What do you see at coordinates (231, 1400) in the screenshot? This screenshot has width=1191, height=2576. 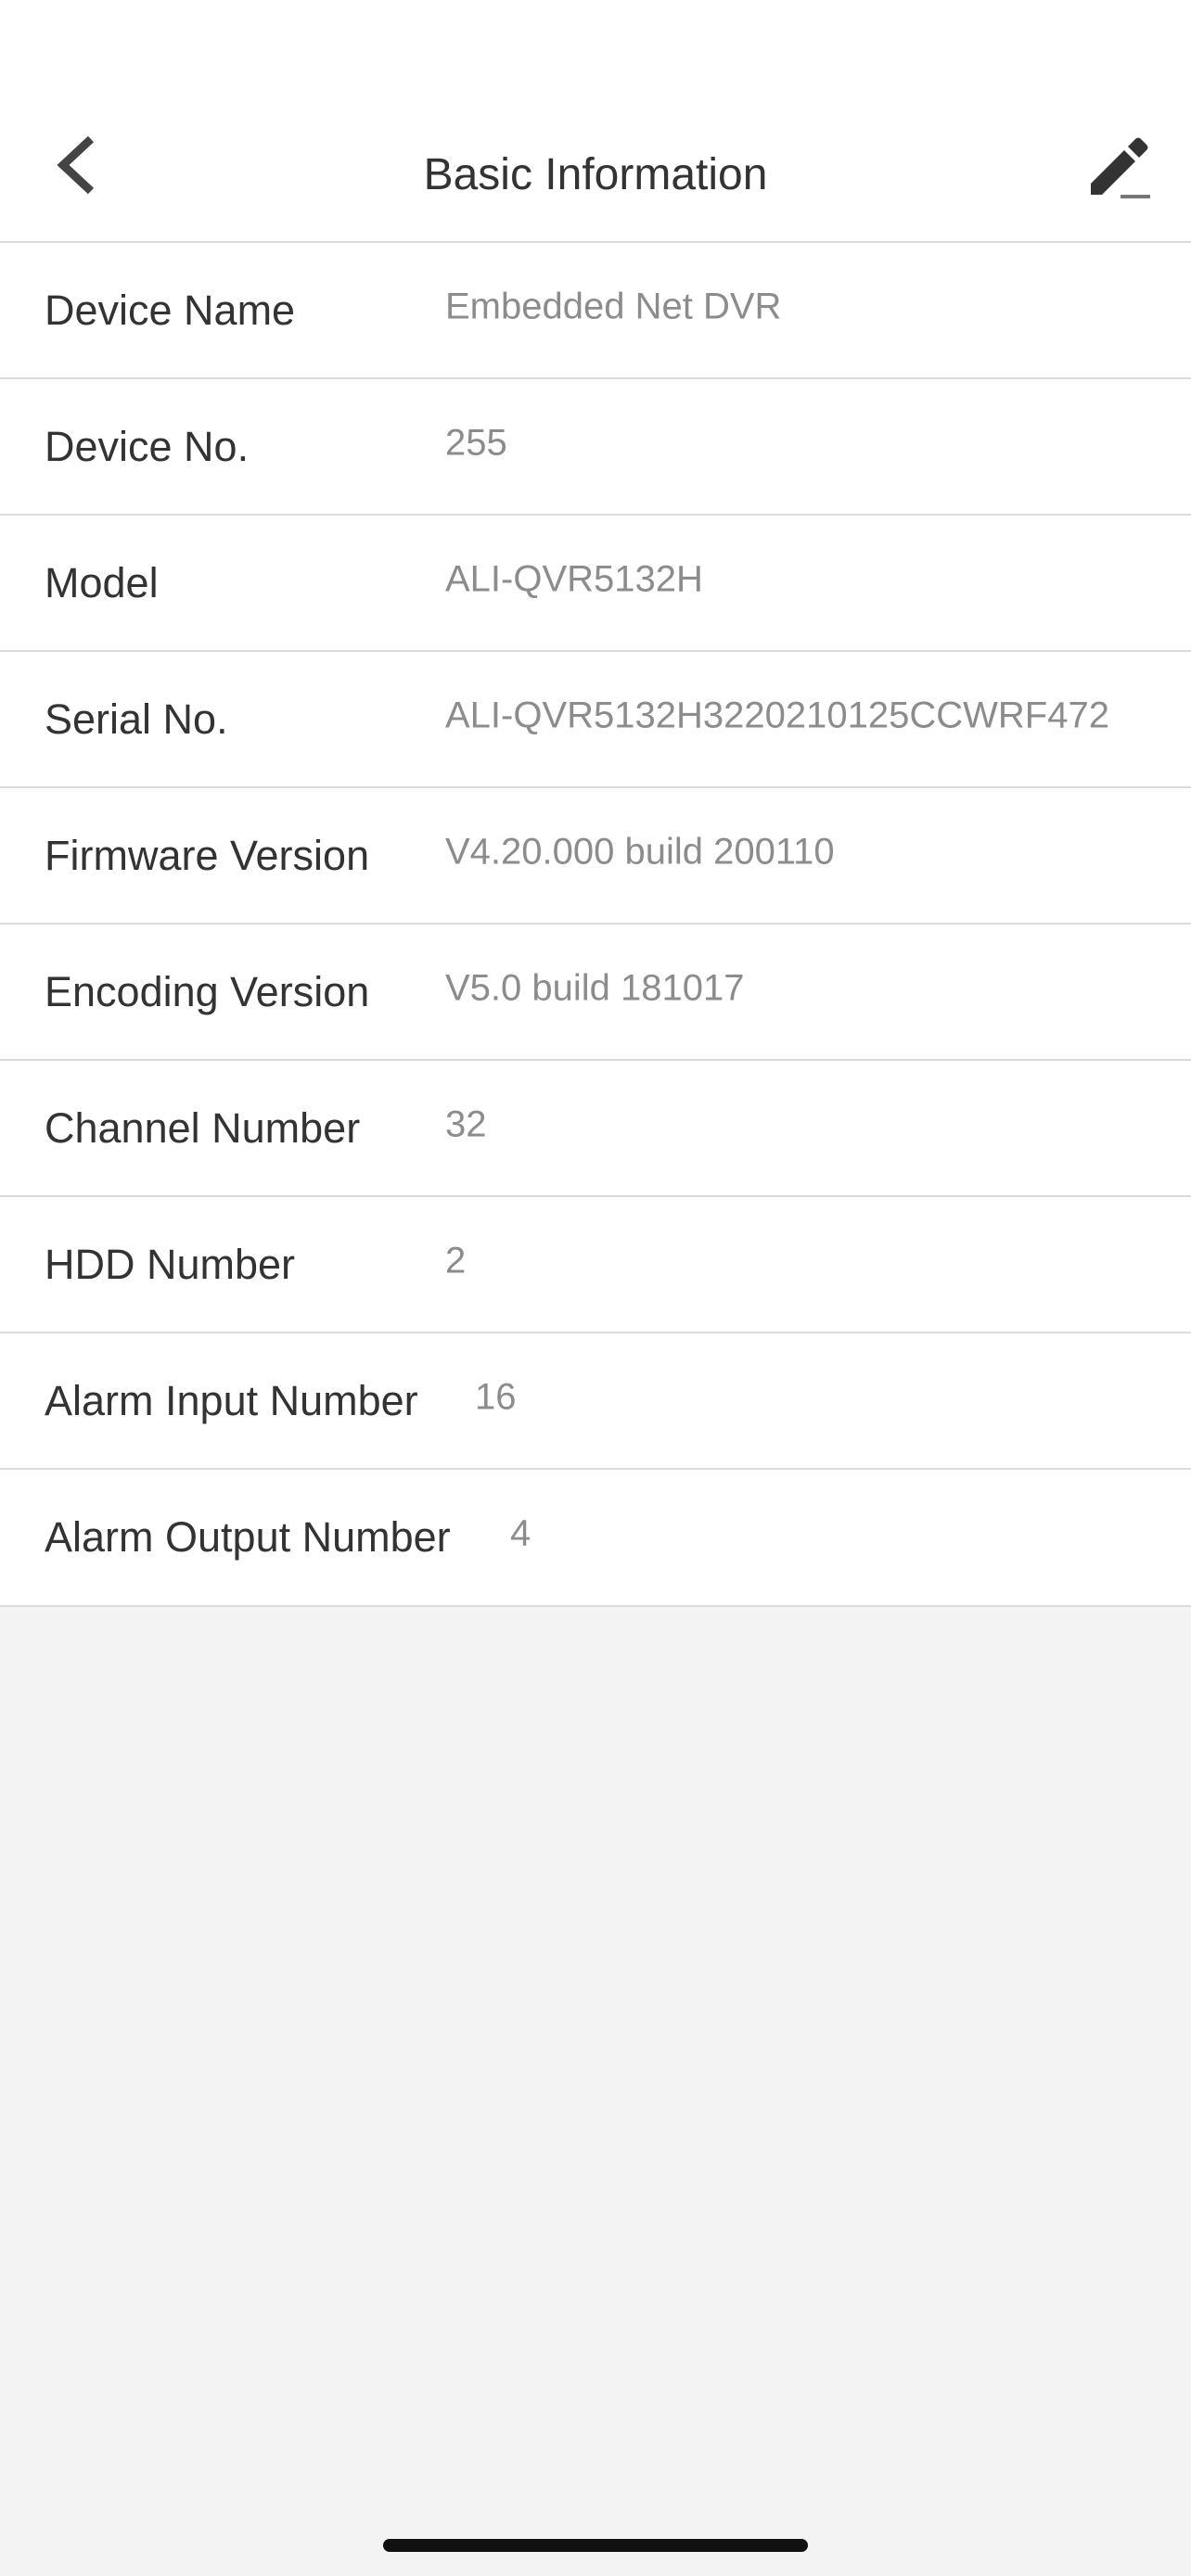 I see `alarm-input-number-label: Alarm Input Number` at bounding box center [231, 1400].